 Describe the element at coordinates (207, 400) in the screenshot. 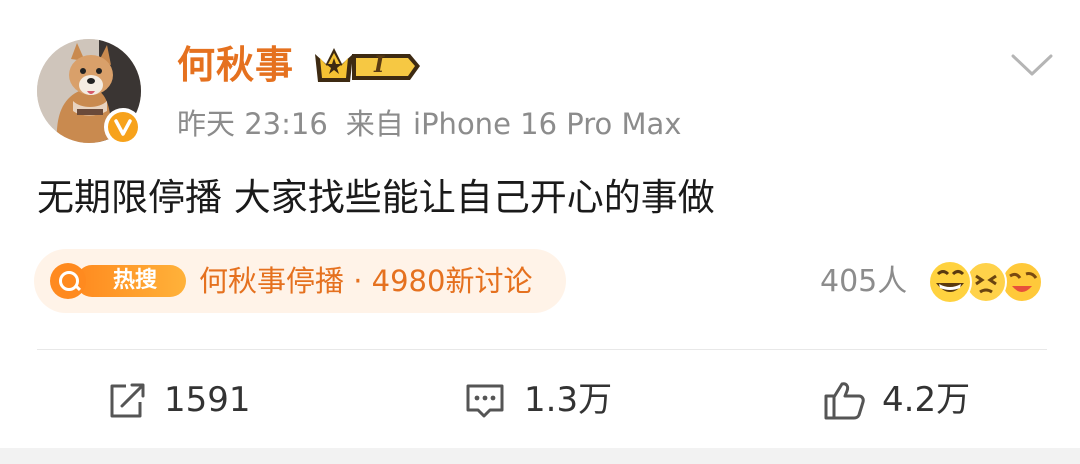

I see `repost-count: 1591` at that location.